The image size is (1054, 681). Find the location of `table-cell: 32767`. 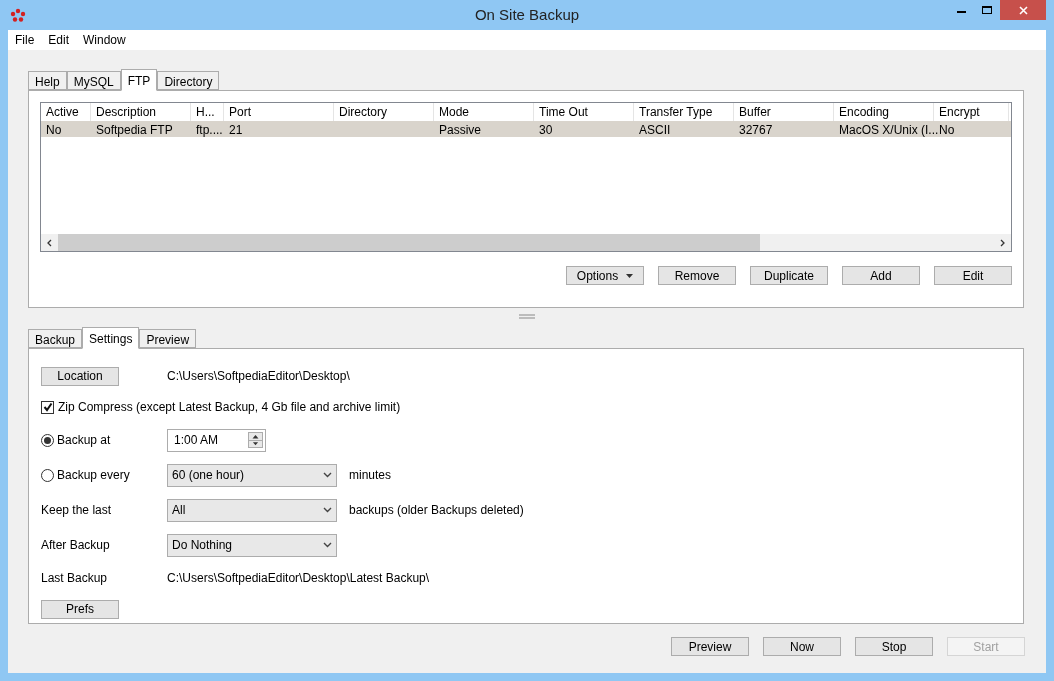

table-cell: 32767 is located at coordinates (756, 130).